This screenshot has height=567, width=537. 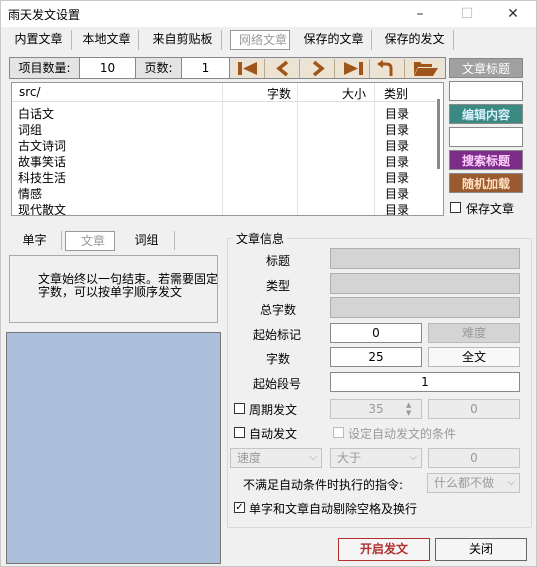 I want to click on full-text-button: 全文, so click(x=474, y=357).